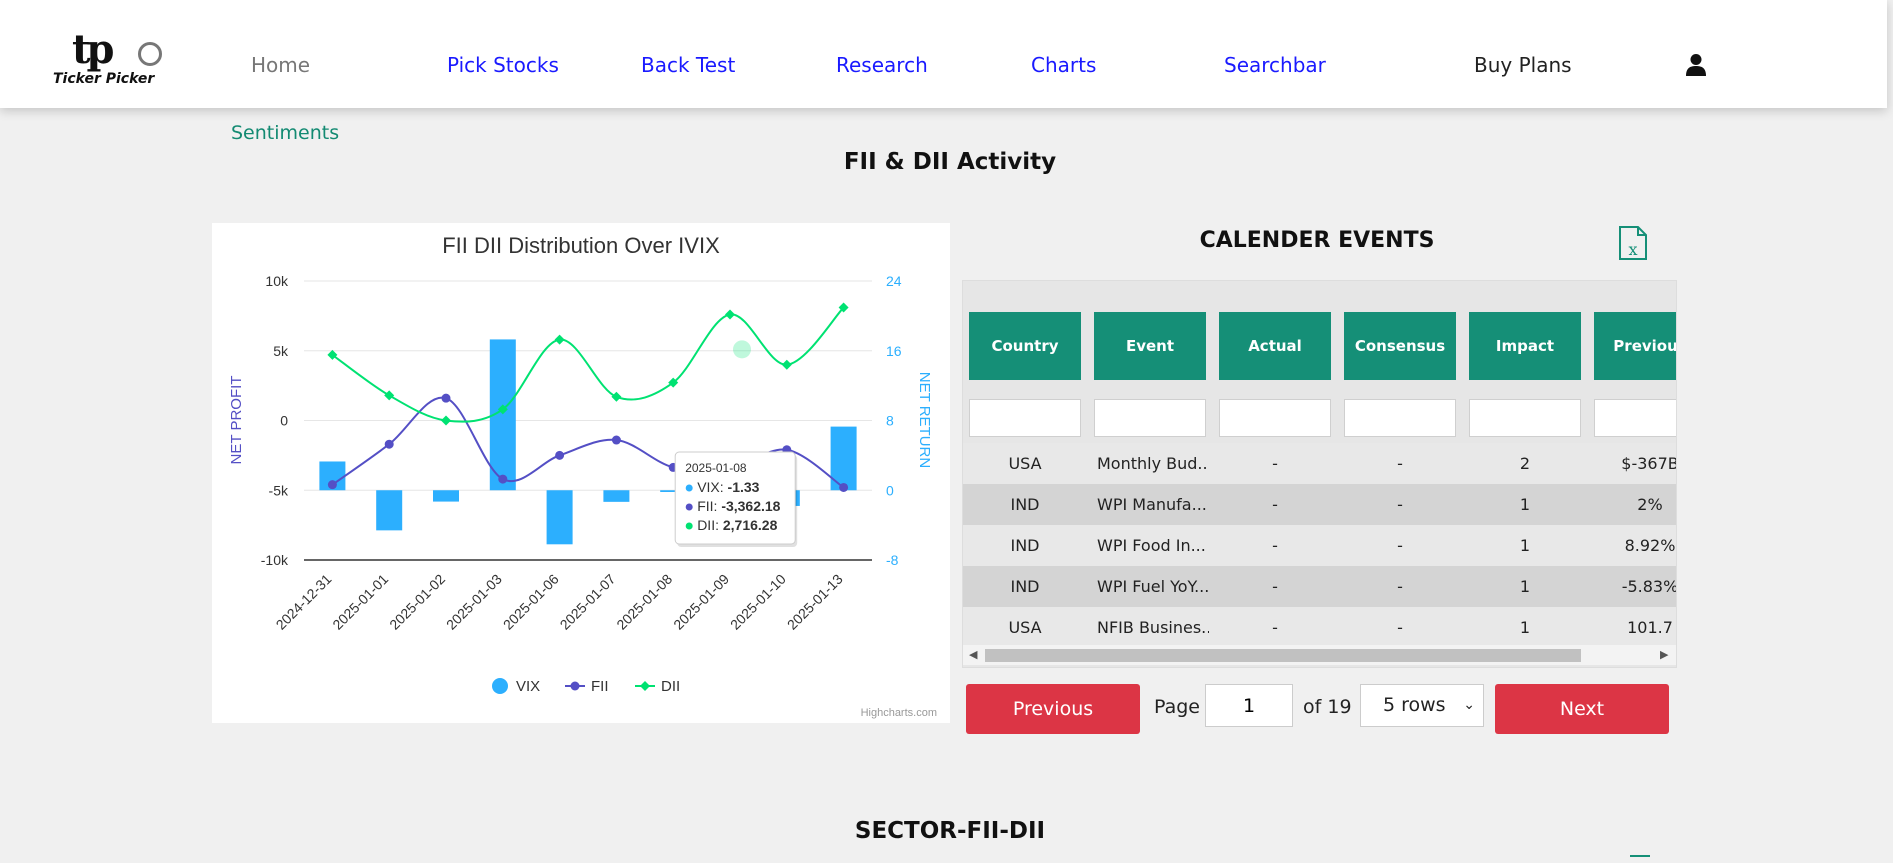  I want to click on excel-icon, so click(1640, 859).